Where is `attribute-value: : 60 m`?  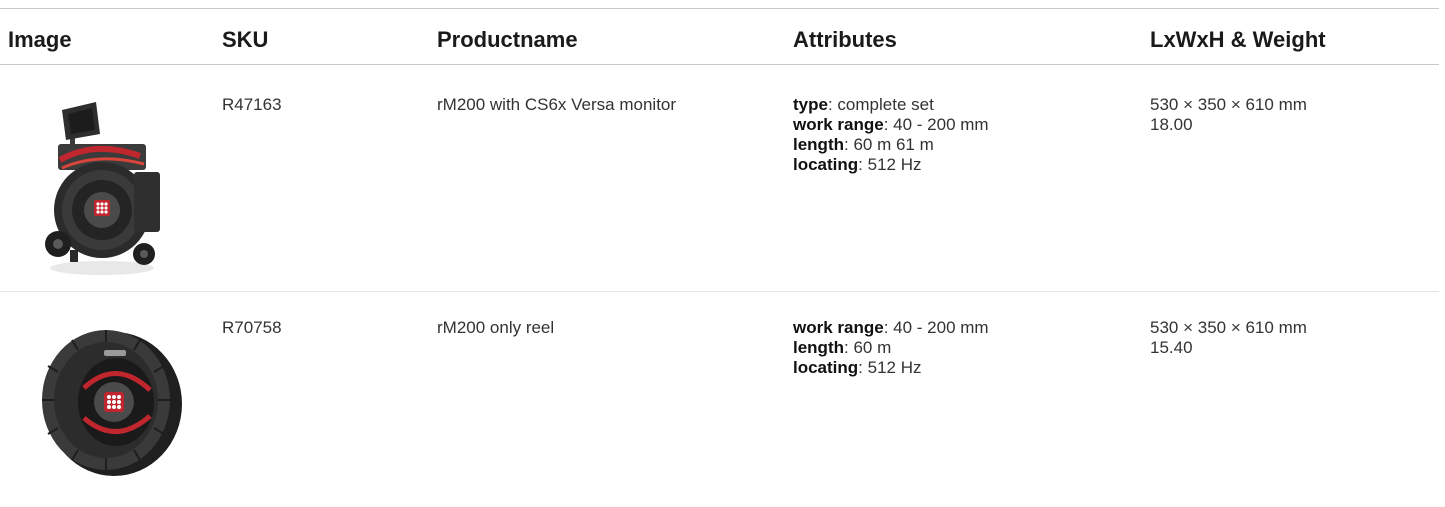 attribute-value: : 60 m is located at coordinates (868, 347).